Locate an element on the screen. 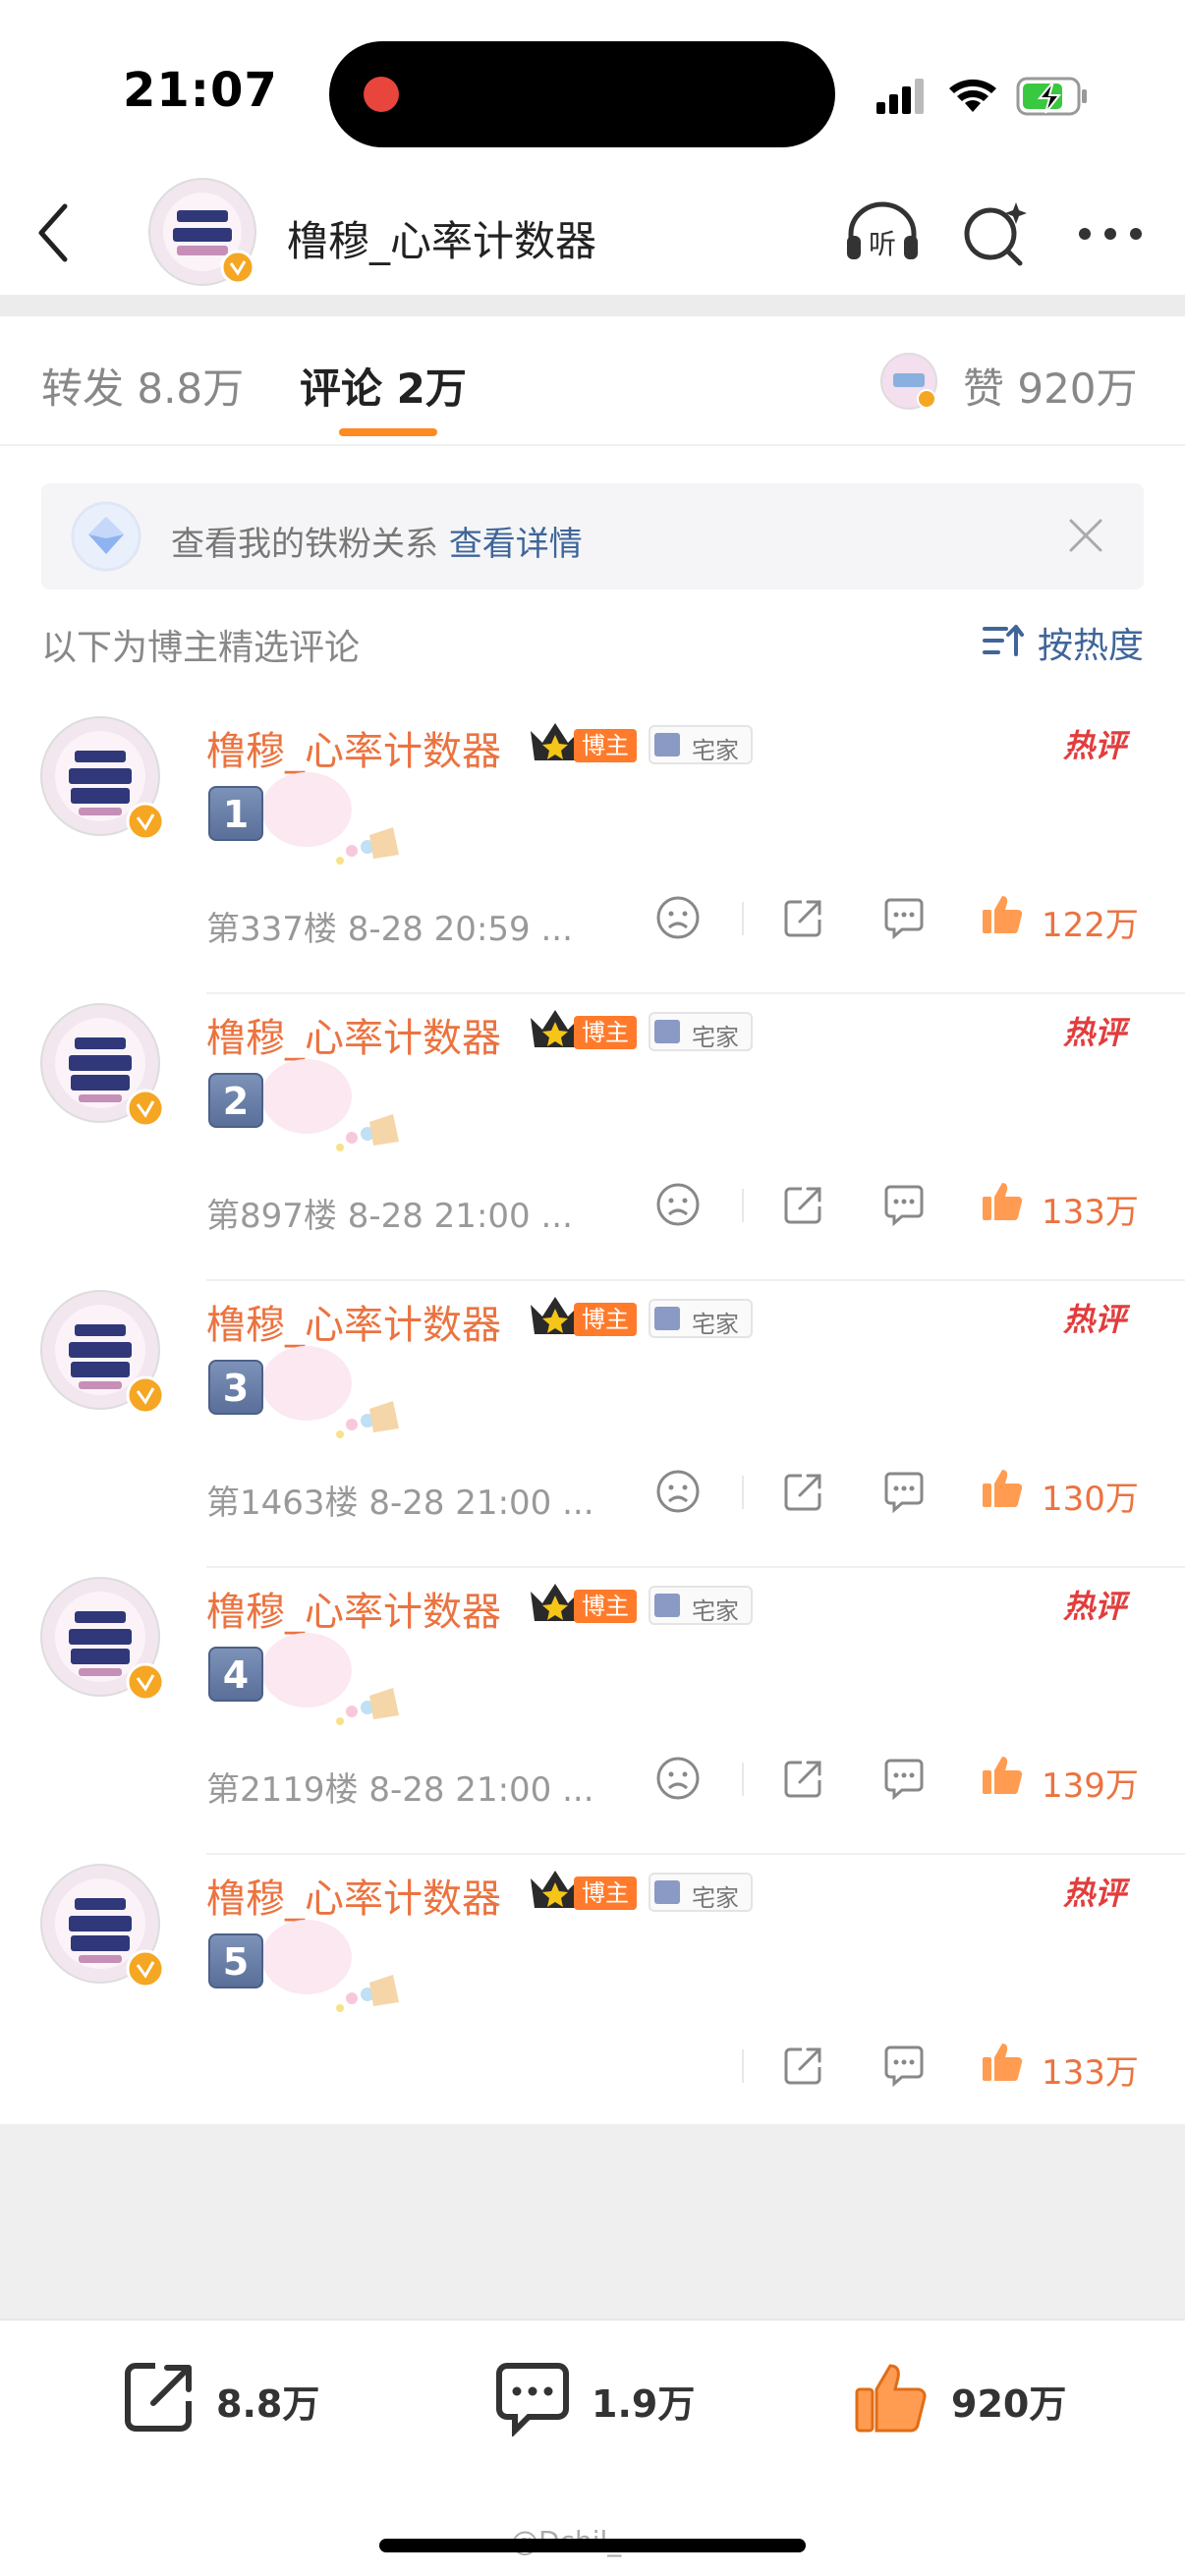 This screenshot has height=2576, width=1185. like-count: 133万 is located at coordinates (1091, 2073).